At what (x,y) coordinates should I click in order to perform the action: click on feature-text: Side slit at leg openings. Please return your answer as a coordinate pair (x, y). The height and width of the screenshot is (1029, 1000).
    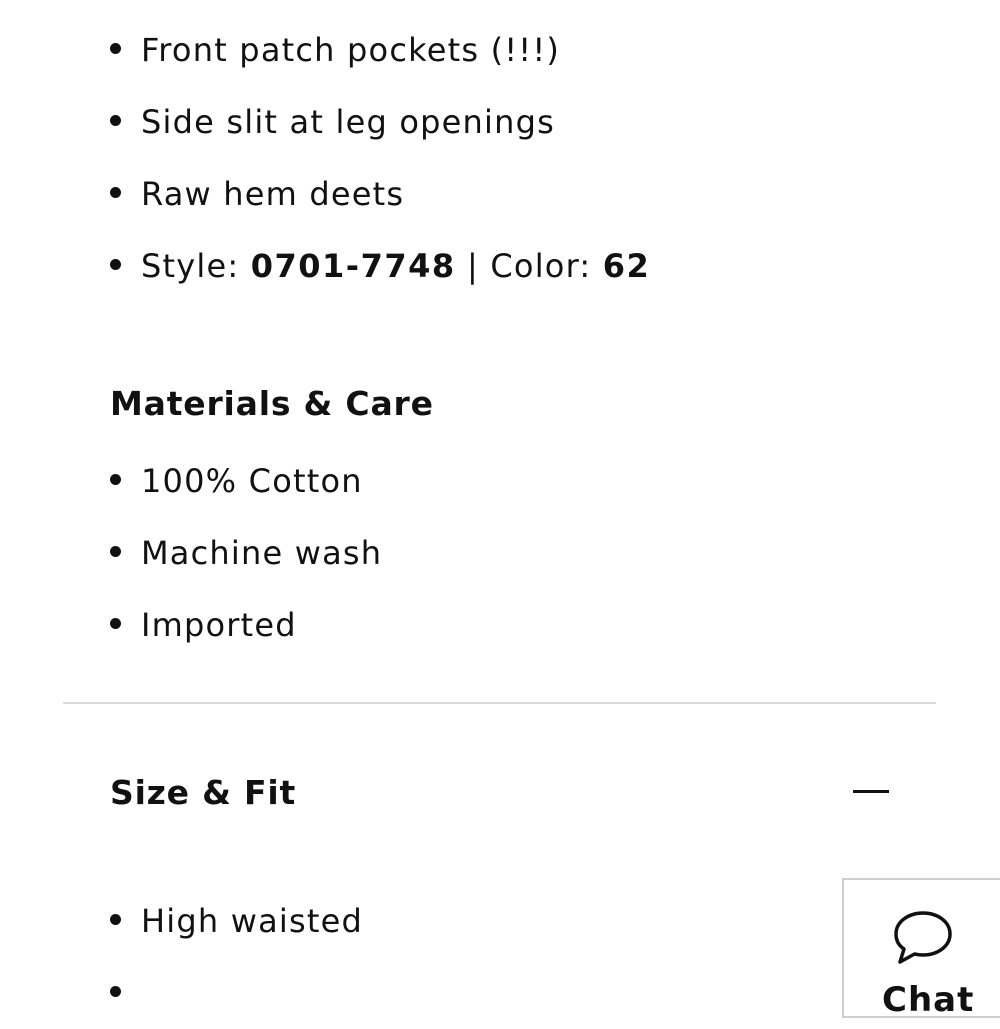
    Looking at the image, I should click on (348, 122).